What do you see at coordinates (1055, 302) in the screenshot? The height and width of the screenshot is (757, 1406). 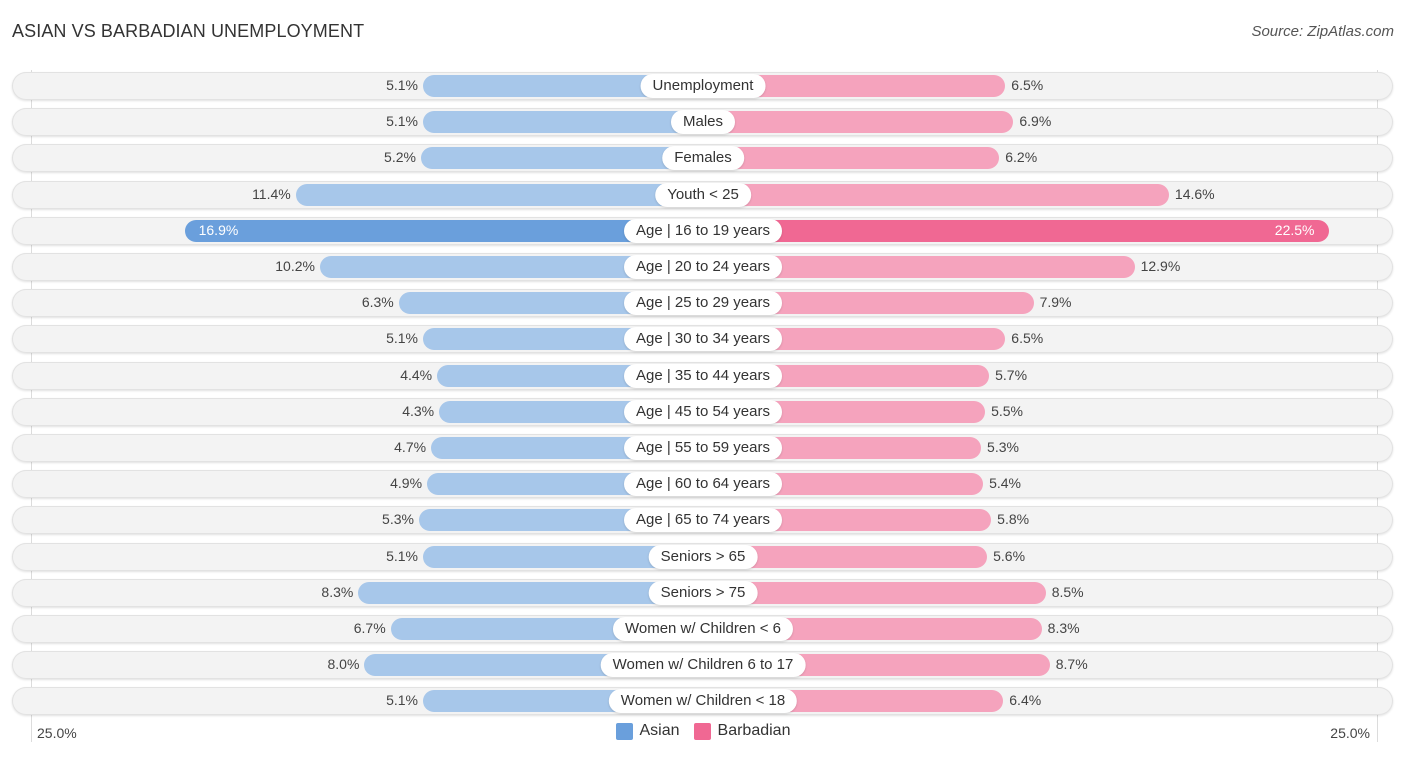 I see `value-label-barbadian: 7.9%` at bounding box center [1055, 302].